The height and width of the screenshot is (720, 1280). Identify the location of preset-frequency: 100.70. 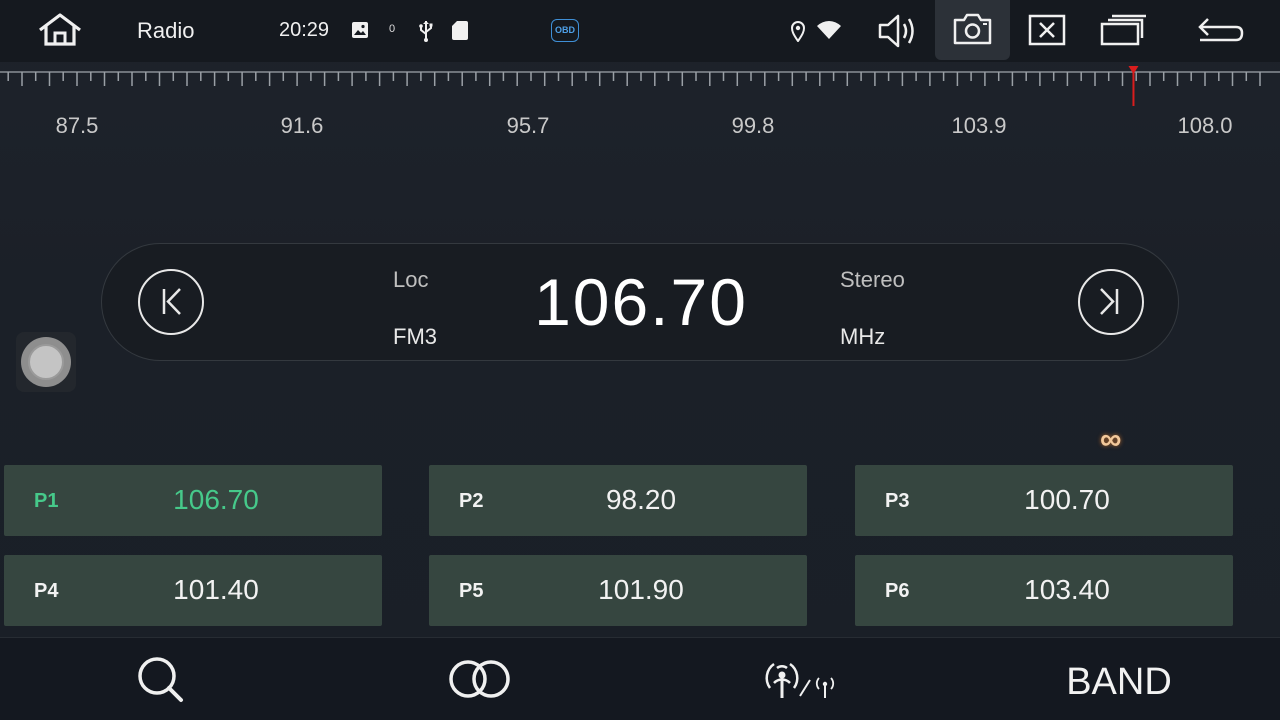
(1067, 499).